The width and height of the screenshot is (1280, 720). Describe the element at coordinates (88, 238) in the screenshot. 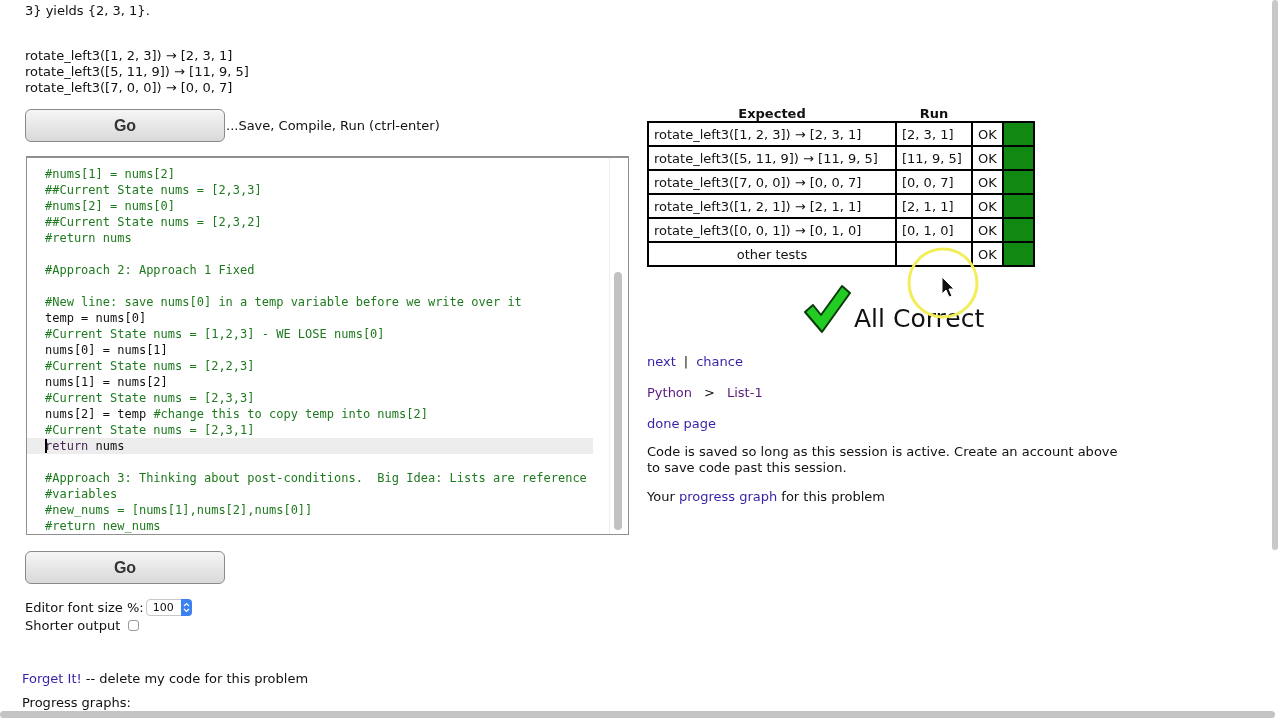

I see `code-line: #return nums` at that location.